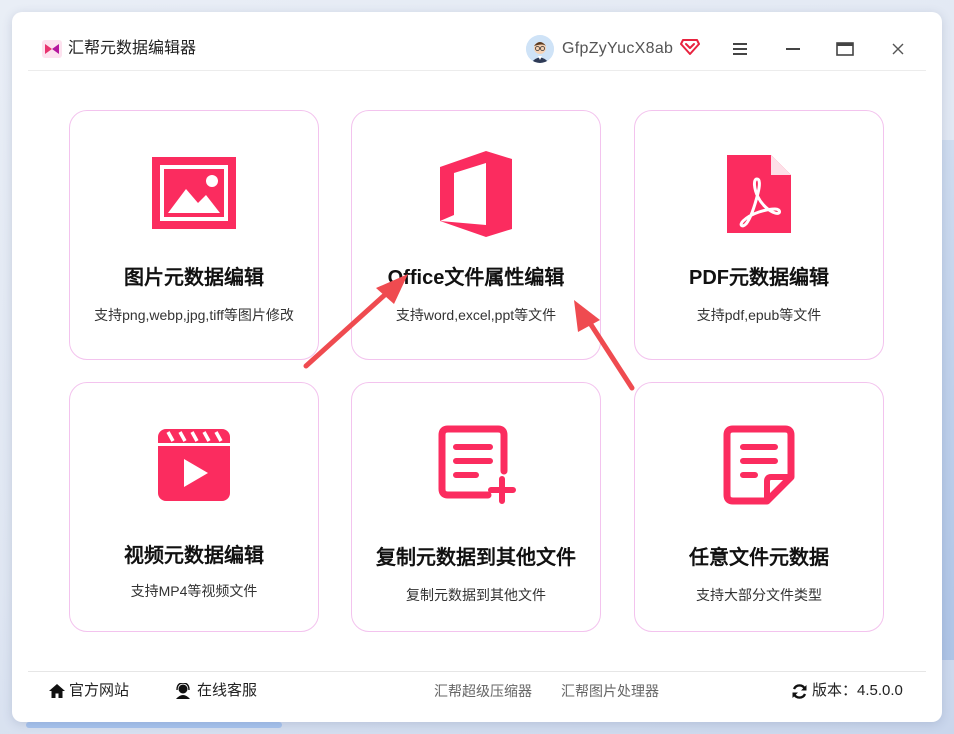 Image resolution: width=954 pixels, height=734 pixels. I want to click on avatar-icon, so click(540, 49).